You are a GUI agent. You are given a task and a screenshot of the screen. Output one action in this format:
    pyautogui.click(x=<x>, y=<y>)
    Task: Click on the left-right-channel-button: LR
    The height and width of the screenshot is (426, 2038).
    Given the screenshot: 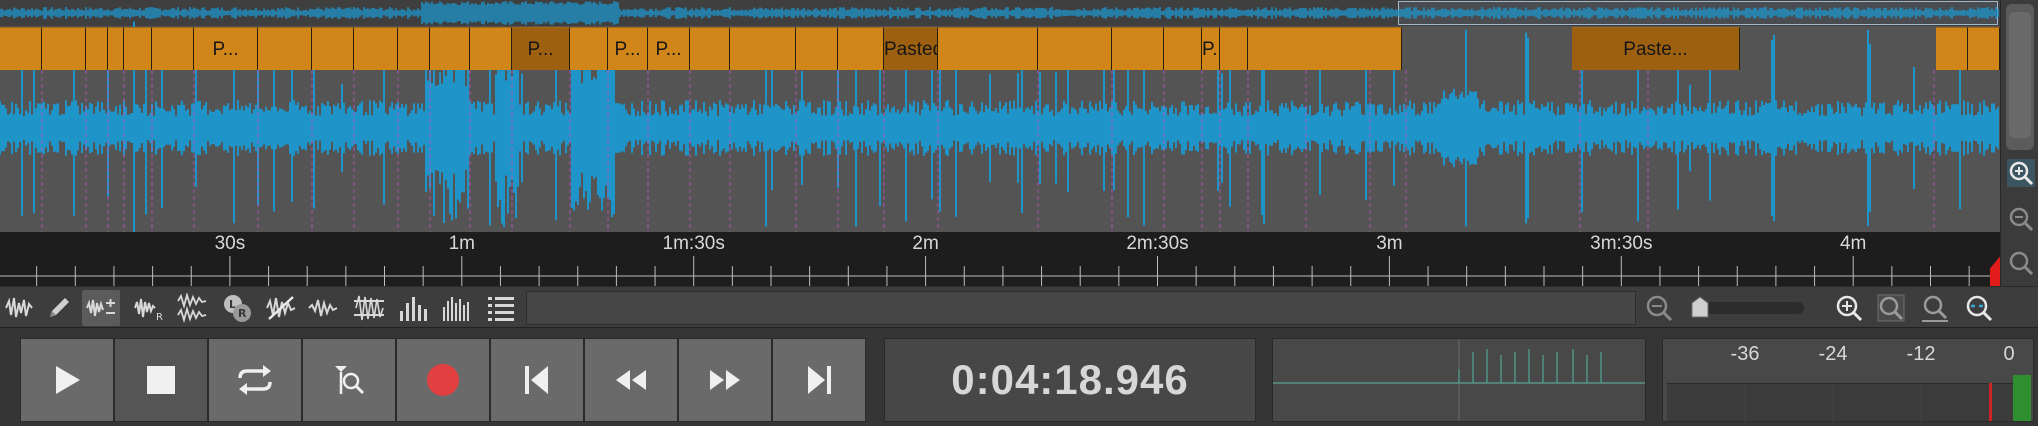 What is the action you would take?
    pyautogui.click(x=237, y=308)
    